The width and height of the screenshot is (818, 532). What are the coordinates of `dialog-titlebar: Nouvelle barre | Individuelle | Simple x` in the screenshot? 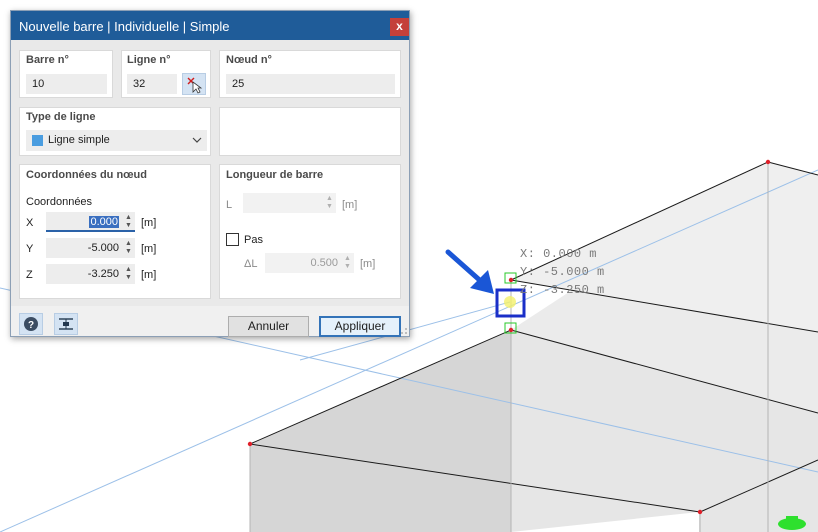 It's located at (210, 25).